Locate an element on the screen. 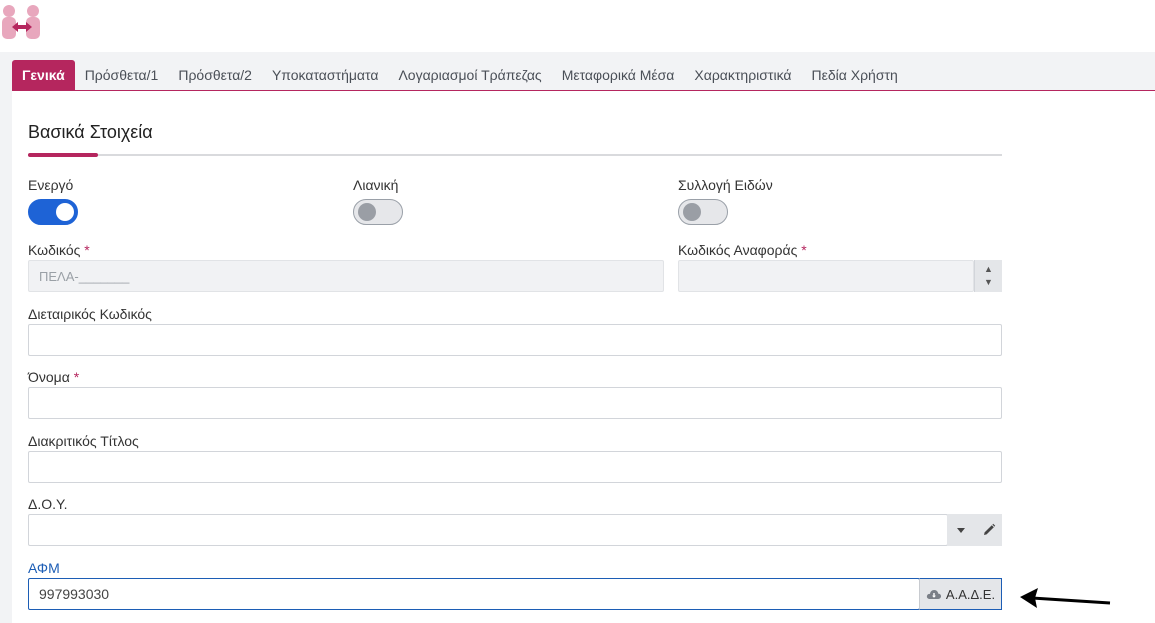 The height and width of the screenshot is (623, 1155). code-label: Κωδικός * is located at coordinates (59, 250).